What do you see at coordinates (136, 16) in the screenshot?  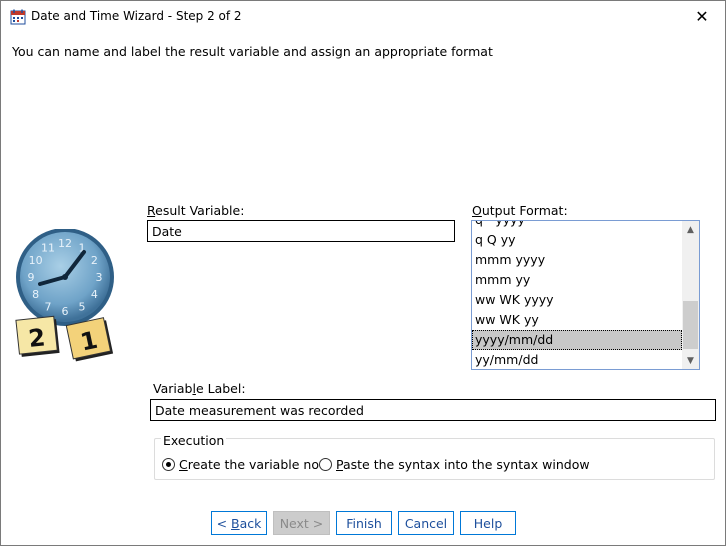 I see `window-title: Date and Time Wizard - Step 2 of 2` at bounding box center [136, 16].